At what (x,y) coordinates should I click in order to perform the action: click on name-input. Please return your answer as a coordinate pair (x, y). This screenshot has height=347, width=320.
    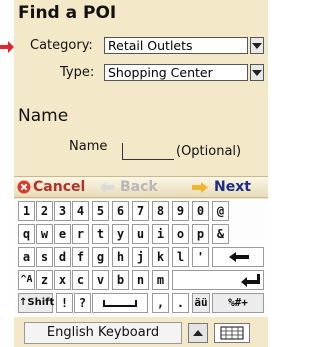
    Looking at the image, I should click on (148, 151).